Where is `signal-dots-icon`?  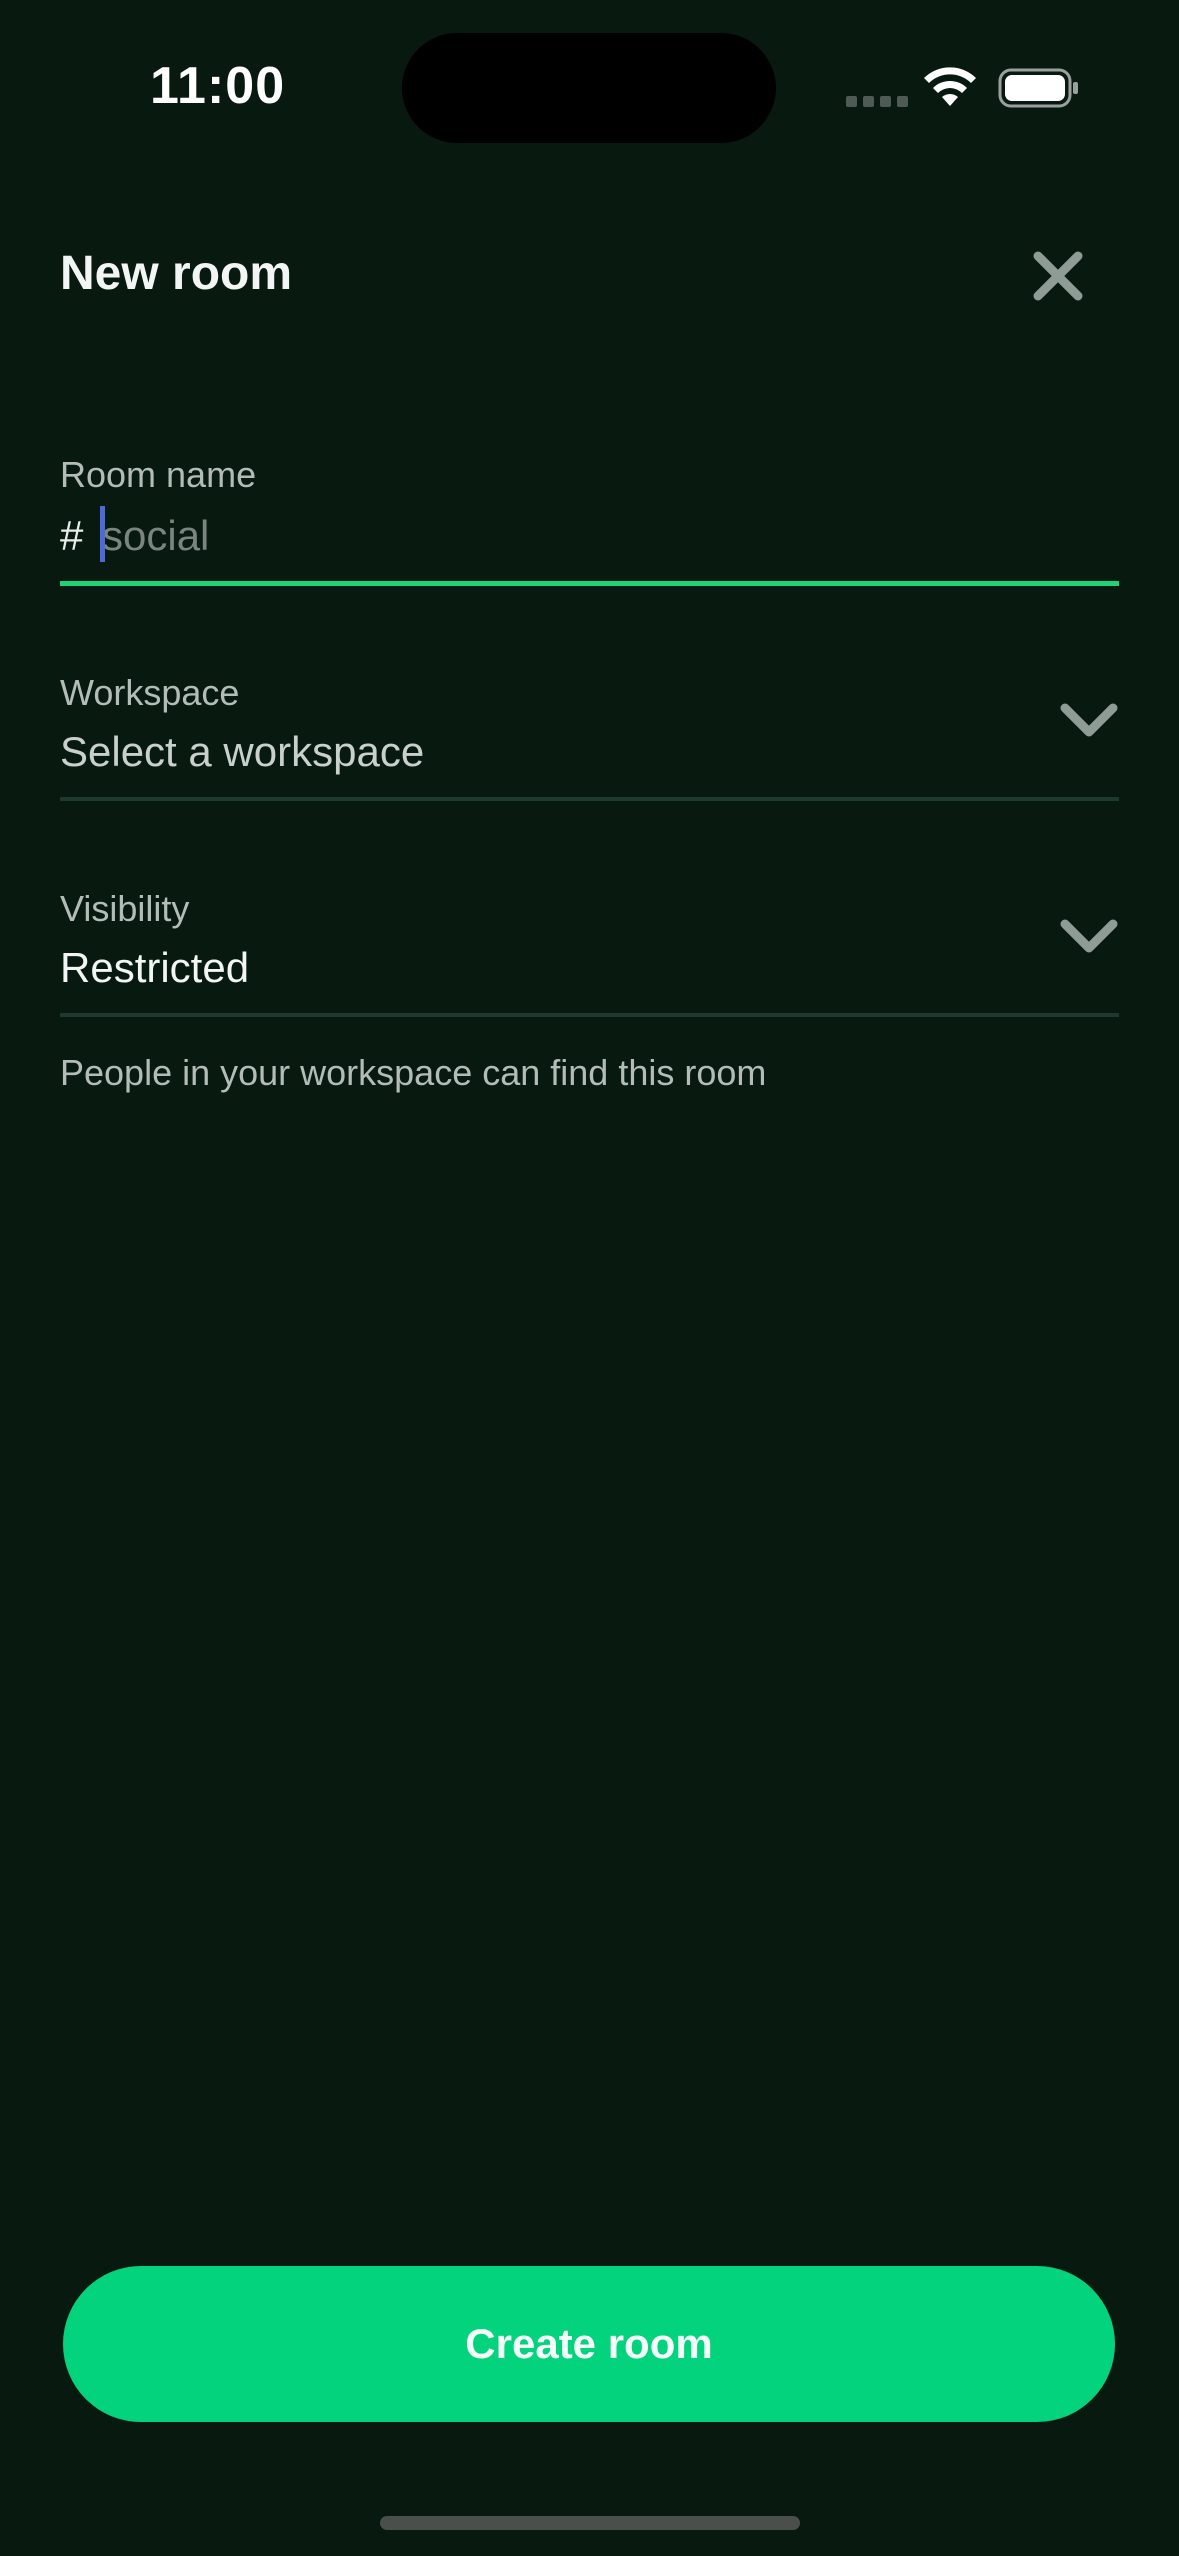 signal-dots-icon is located at coordinates (877, 101).